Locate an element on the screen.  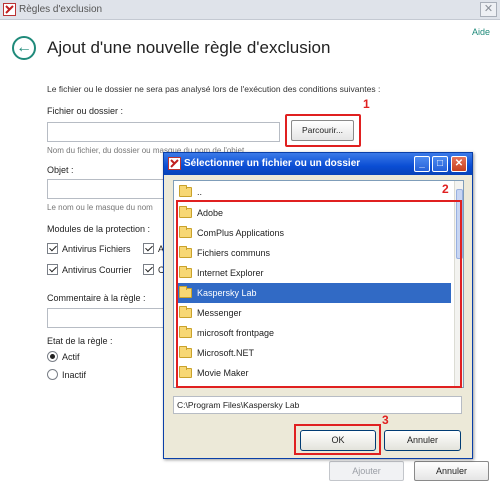
module-checkbox-partial-c: C is located at coordinates (154, 269).